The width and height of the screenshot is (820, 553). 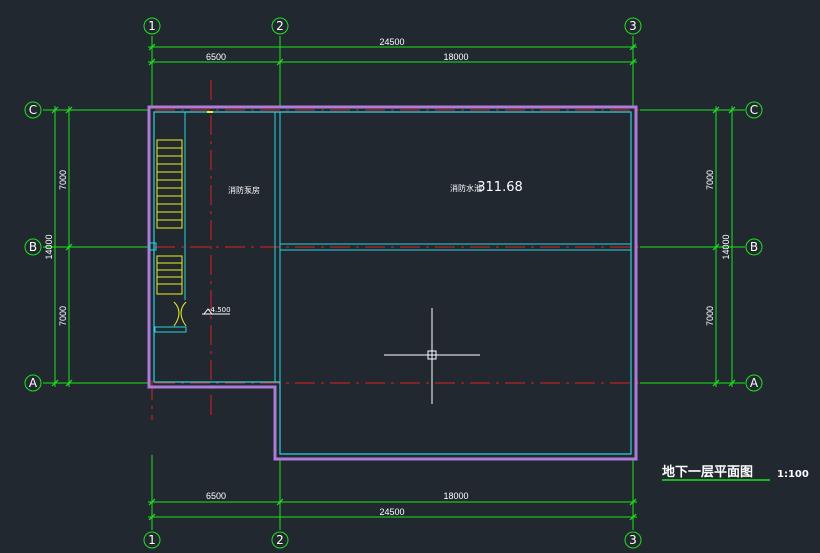 What do you see at coordinates (726, 246) in the screenshot?
I see `dim-right-total: 14000` at bounding box center [726, 246].